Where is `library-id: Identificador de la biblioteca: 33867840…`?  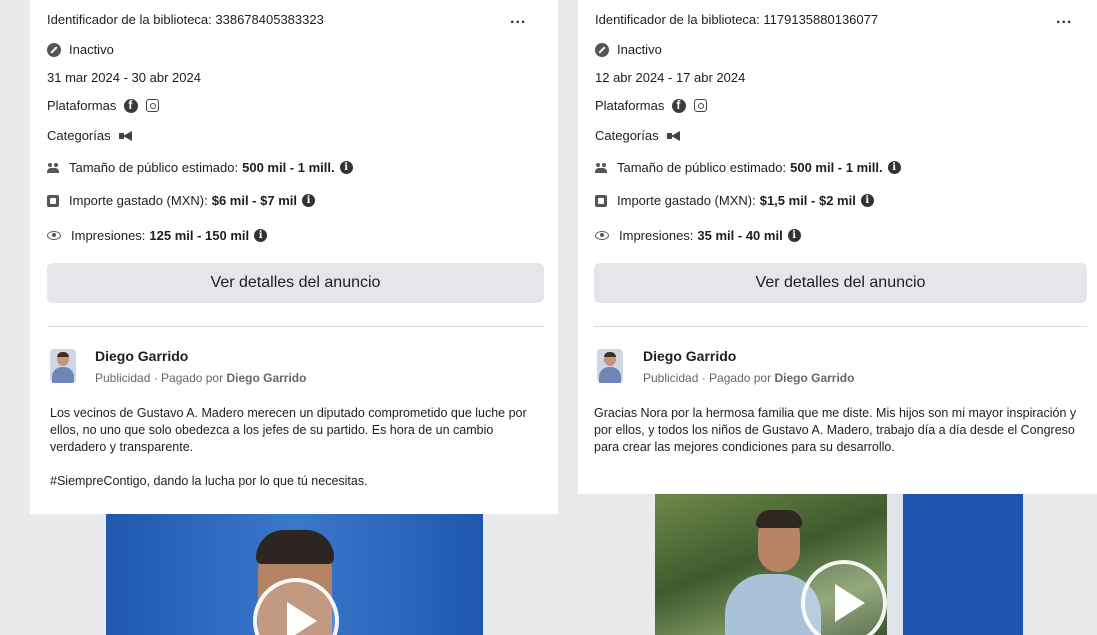
library-id: Identificador de la biblioteca: 33867840… is located at coordinates (185, 19).